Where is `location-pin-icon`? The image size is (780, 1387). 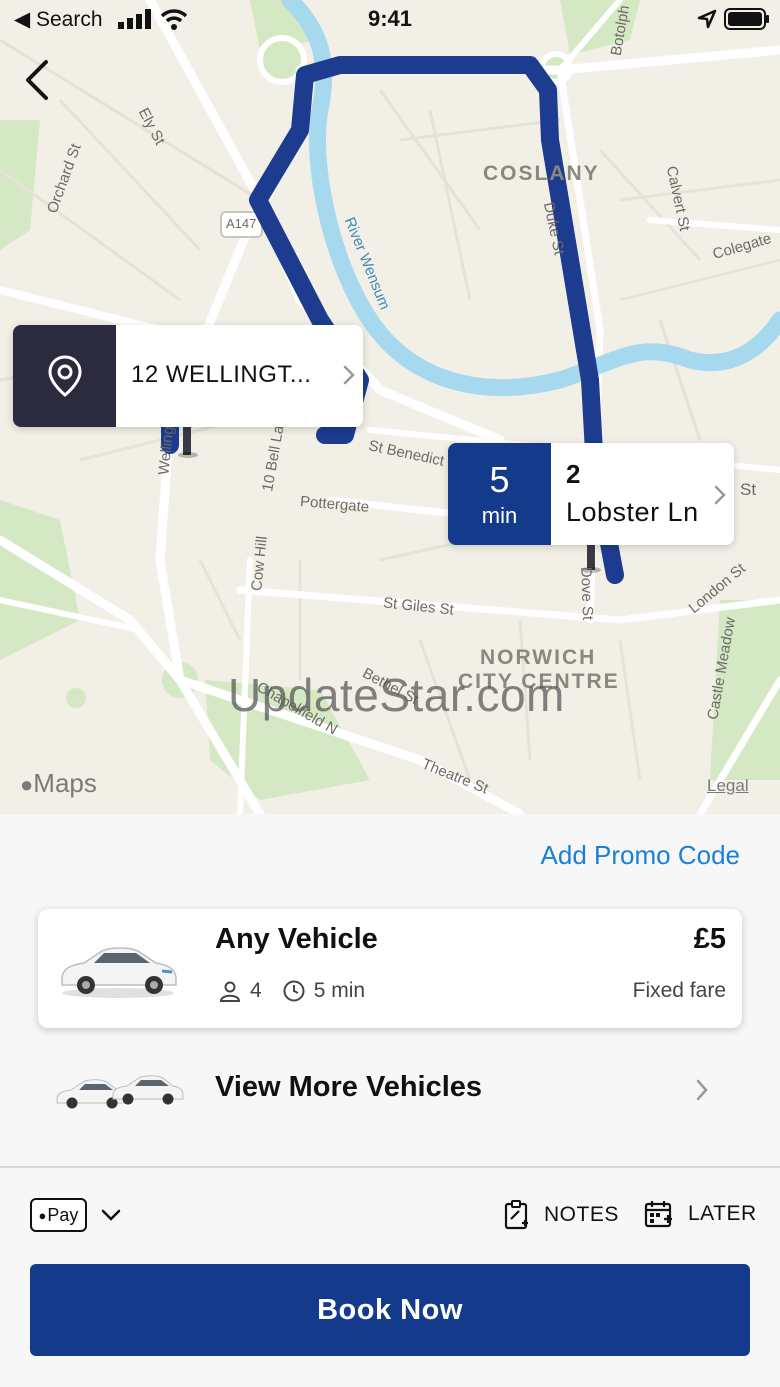 location-pin-icon is located at coordinates (64, 376).